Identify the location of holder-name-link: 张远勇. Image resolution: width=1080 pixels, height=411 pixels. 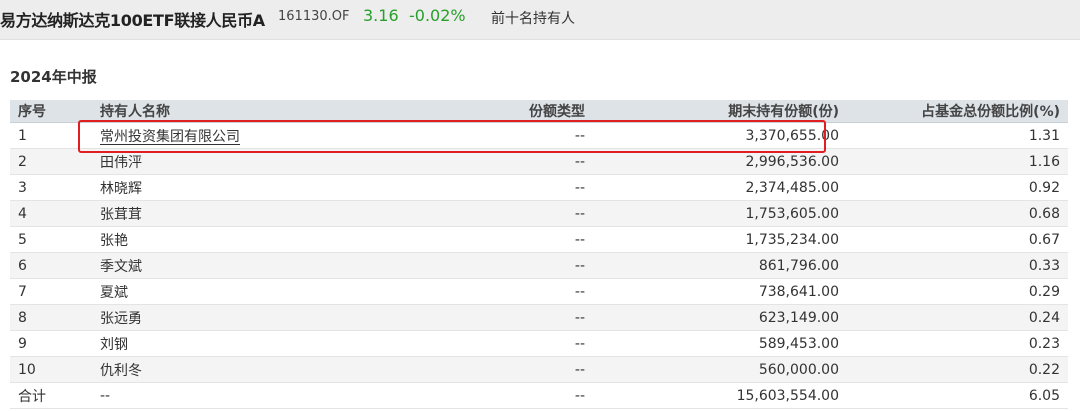
(121, 319).